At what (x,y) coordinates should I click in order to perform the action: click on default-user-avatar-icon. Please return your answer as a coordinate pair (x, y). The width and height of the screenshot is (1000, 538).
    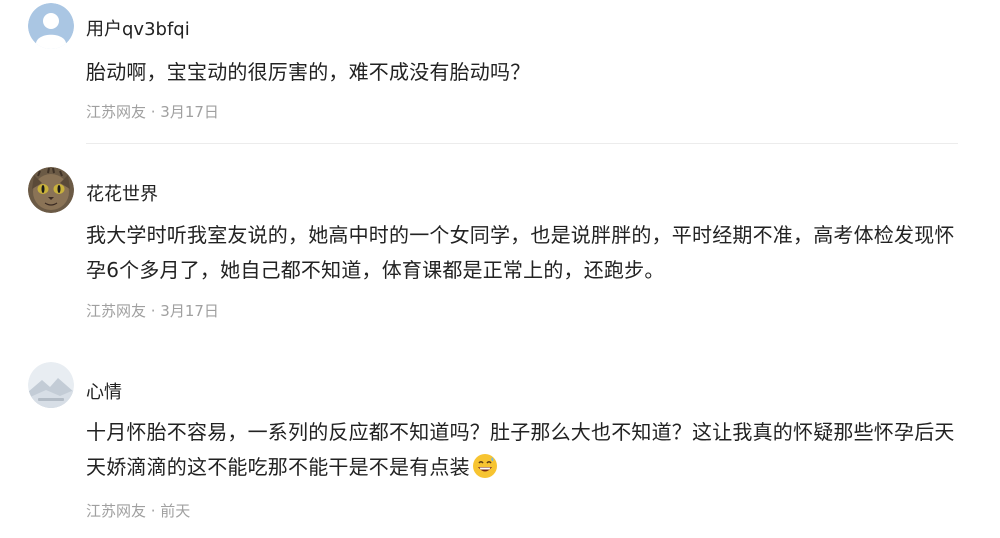
    Looking at the image, I should click on (51, 26).